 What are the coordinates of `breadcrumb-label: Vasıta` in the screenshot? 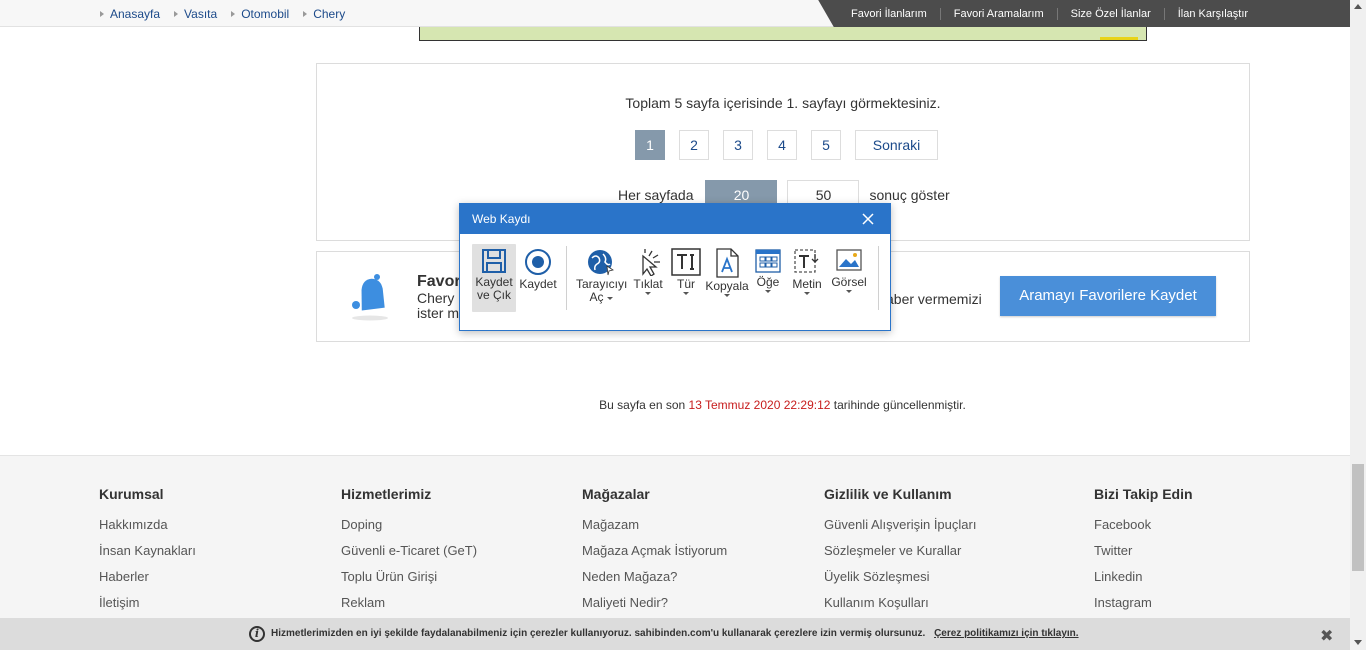 It's located at (201, 14).